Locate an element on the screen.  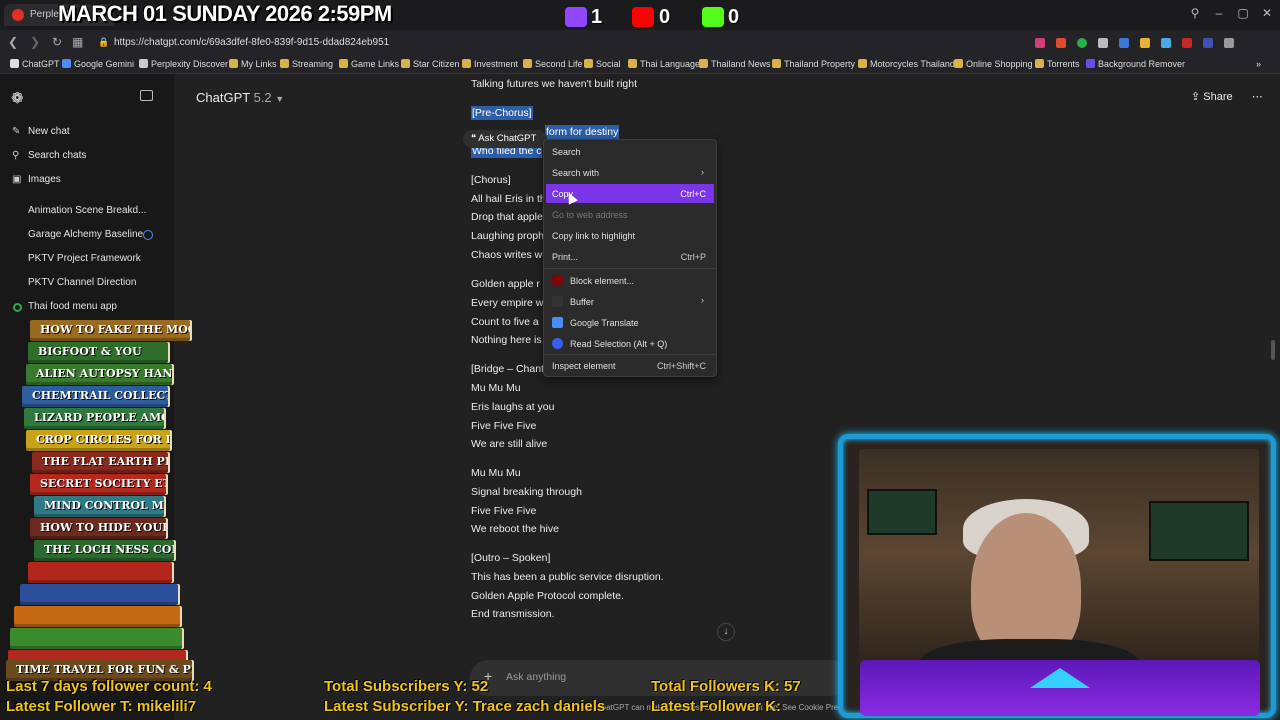
loading-spinner-icon is located at coordinates (148, 235).